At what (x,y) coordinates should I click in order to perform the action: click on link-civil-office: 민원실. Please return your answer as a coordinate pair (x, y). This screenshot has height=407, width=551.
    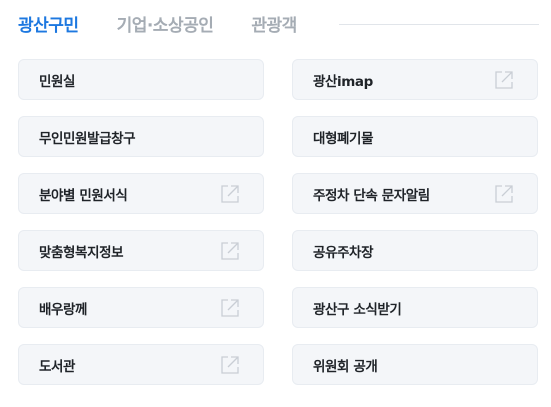
    Looking at the image, I should click on (141, 79).